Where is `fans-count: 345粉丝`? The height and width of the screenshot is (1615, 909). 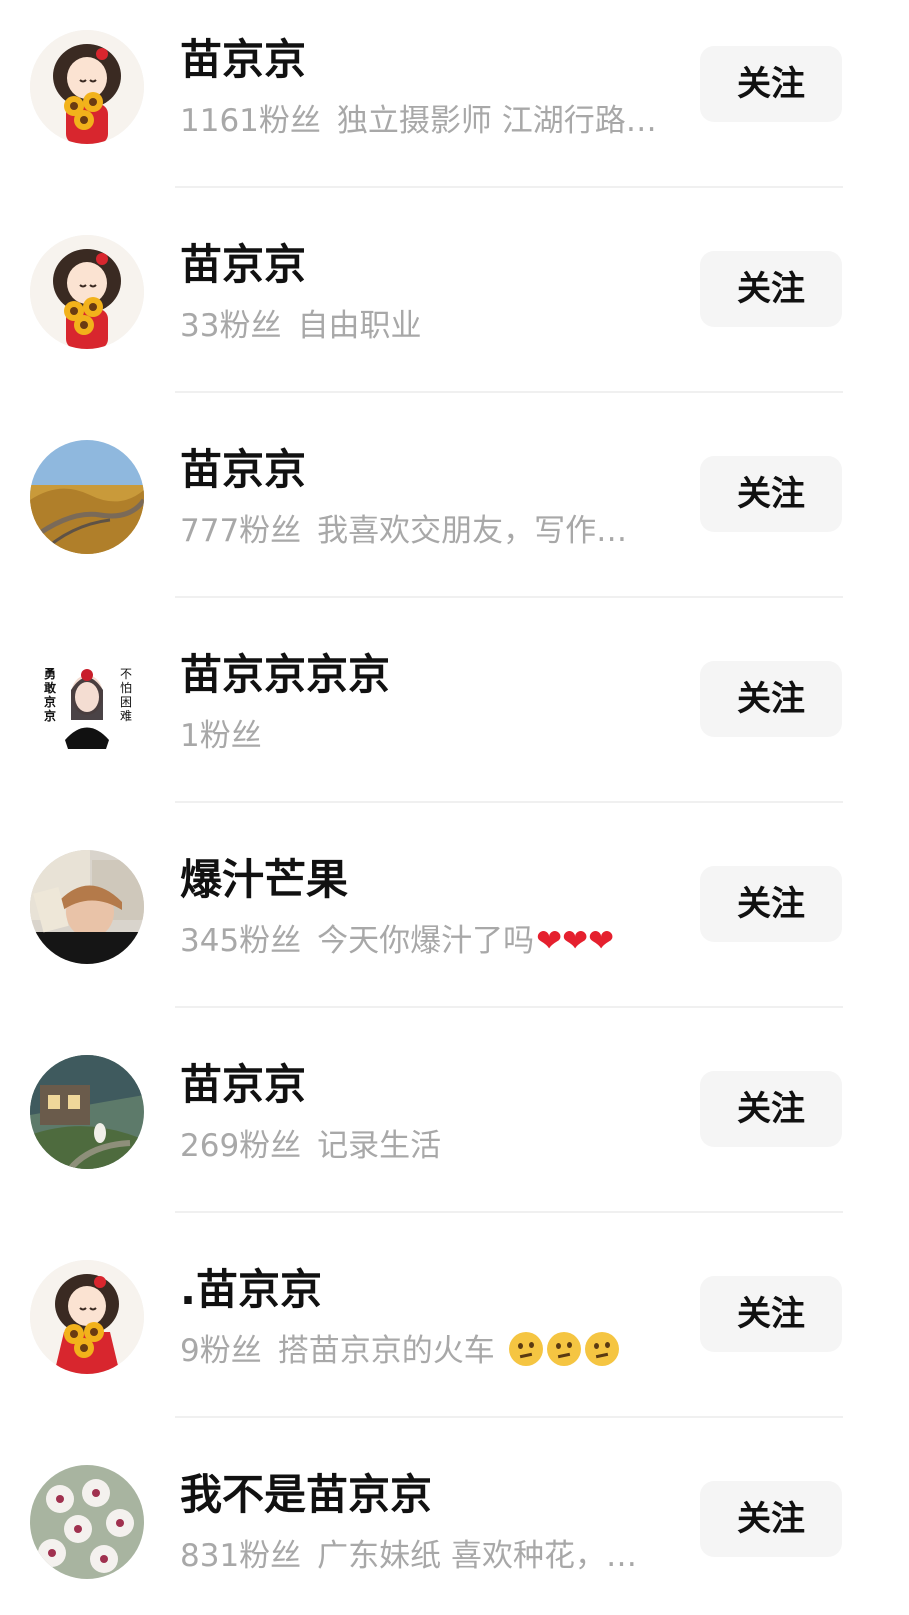 fans-count: 345粉丝 is located at coordinates (241, 941).